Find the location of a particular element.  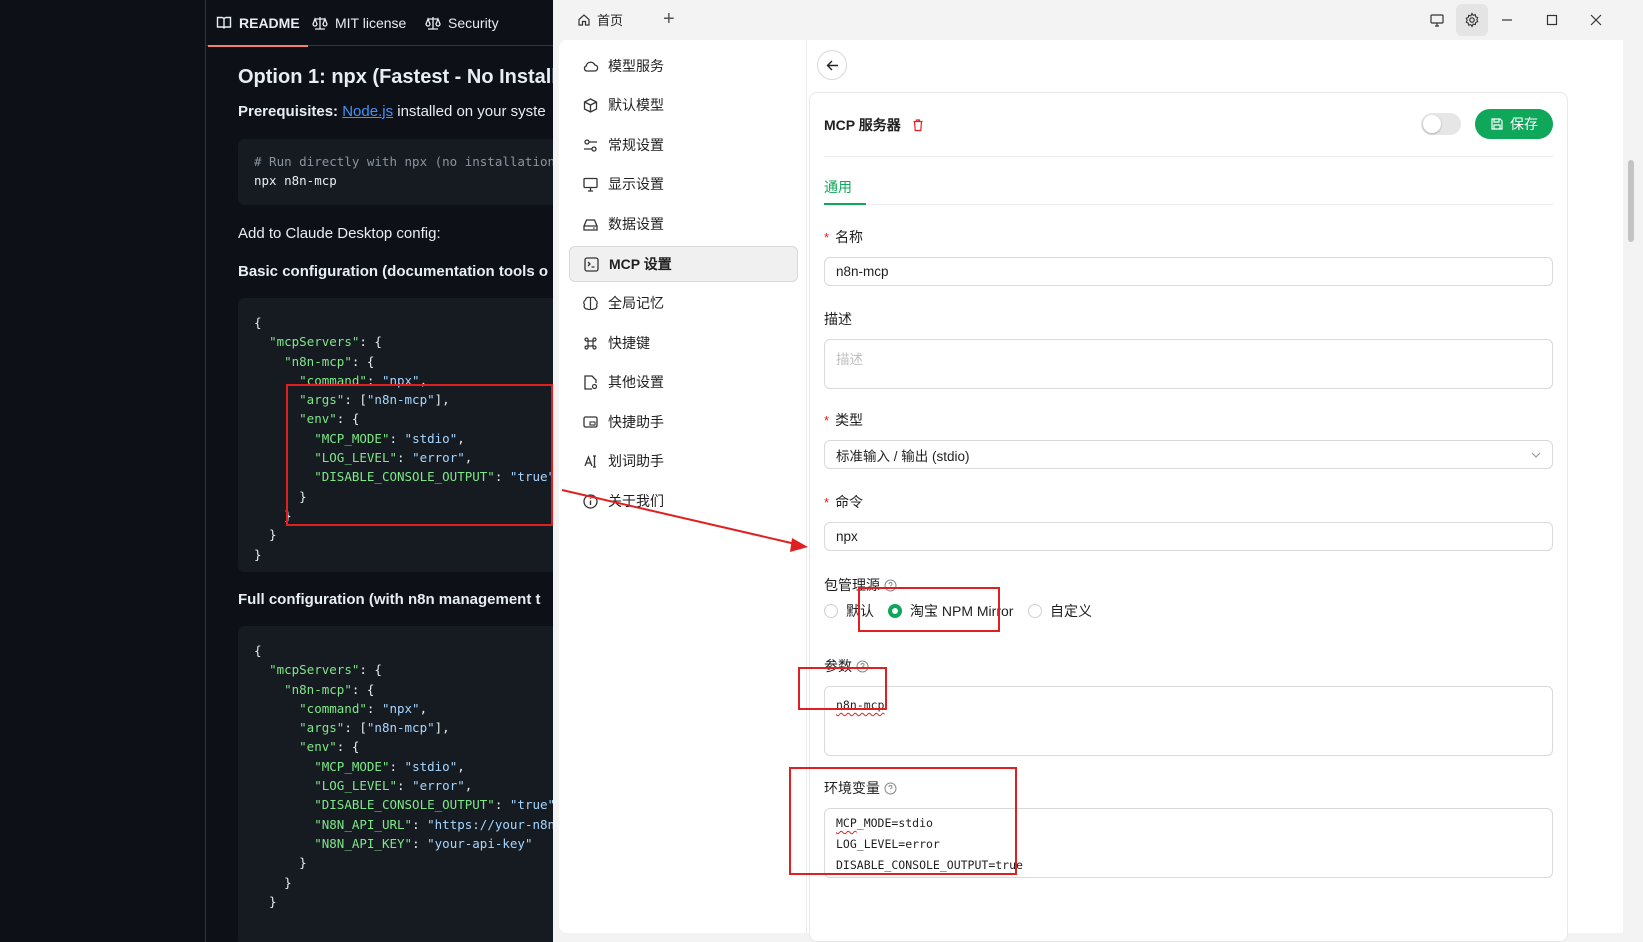

section-heading: Option 1: npx (Fastest - No Installat is located at coordinates (395, 77).